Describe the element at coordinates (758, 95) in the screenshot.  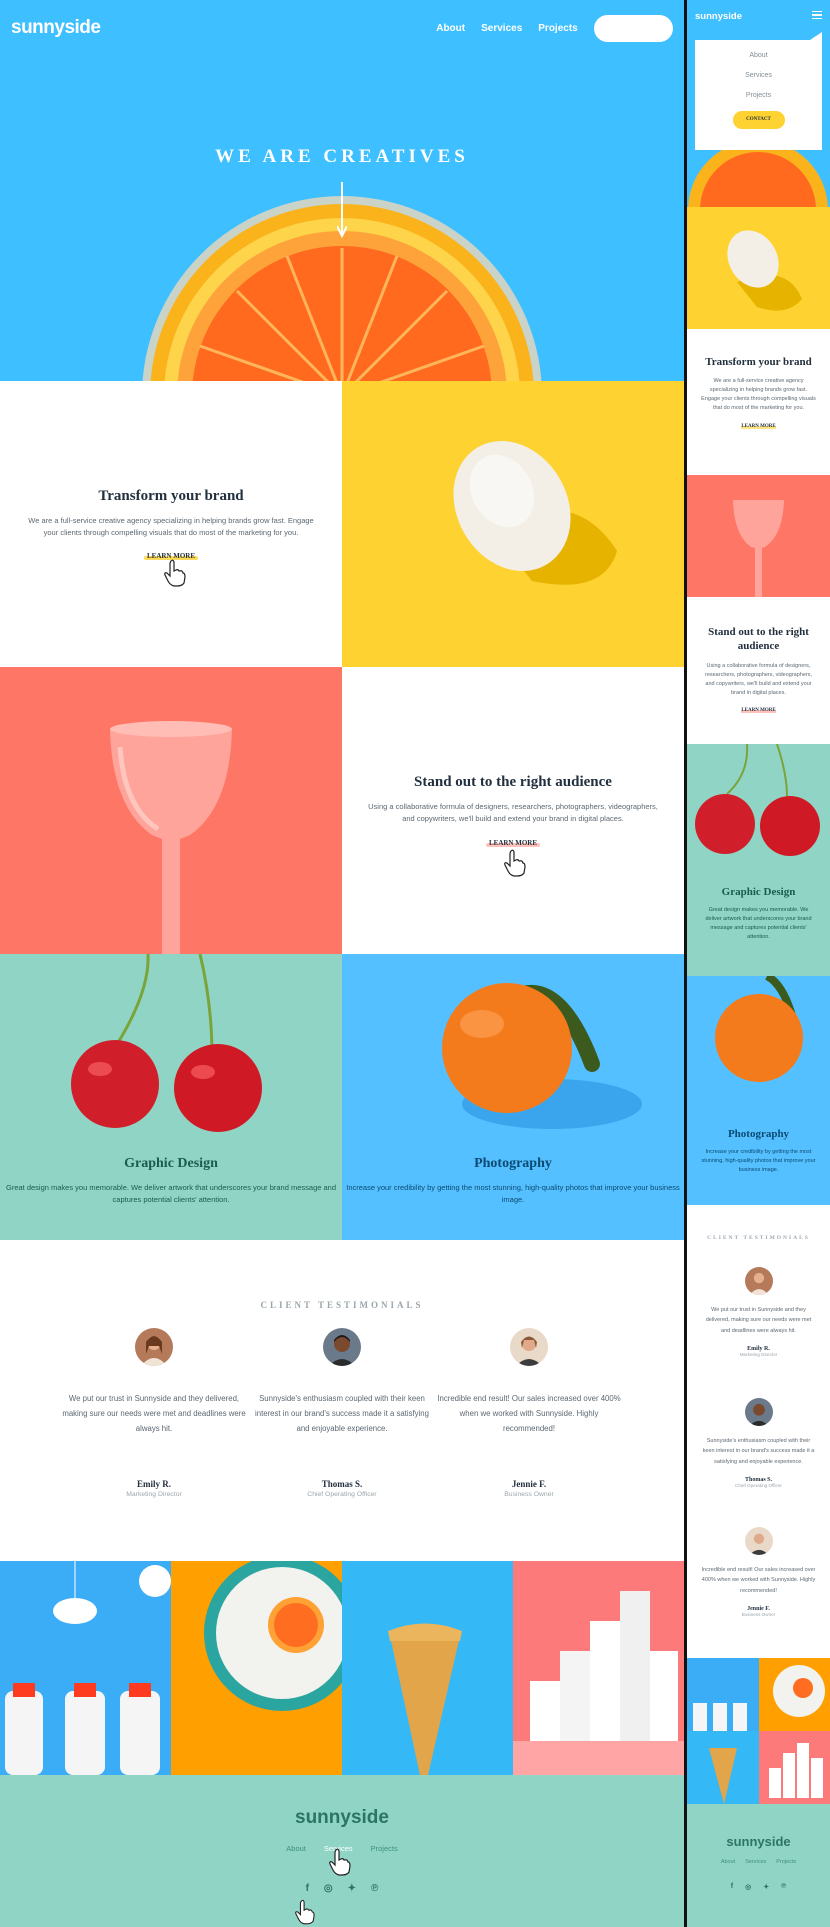
I see `mobile-menu-projects: Projects` at that location.